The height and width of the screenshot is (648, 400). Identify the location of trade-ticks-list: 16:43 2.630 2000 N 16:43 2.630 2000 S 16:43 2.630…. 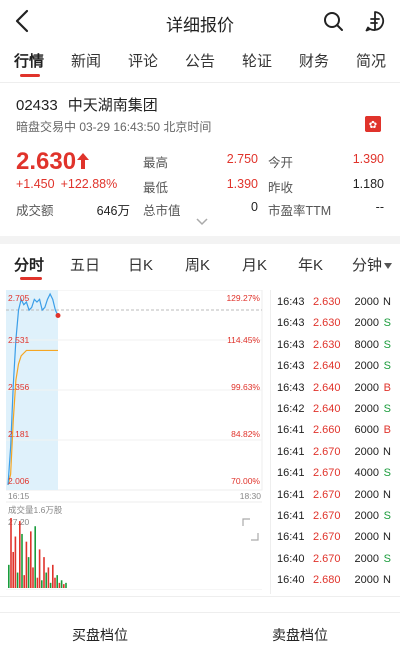
(333, 442).